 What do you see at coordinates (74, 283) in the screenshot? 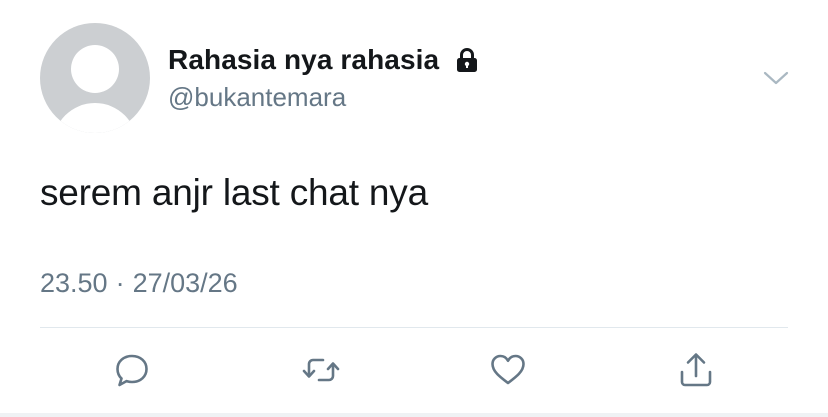
I see `tweet-time: 23.50` at bounding box center [74, 283].